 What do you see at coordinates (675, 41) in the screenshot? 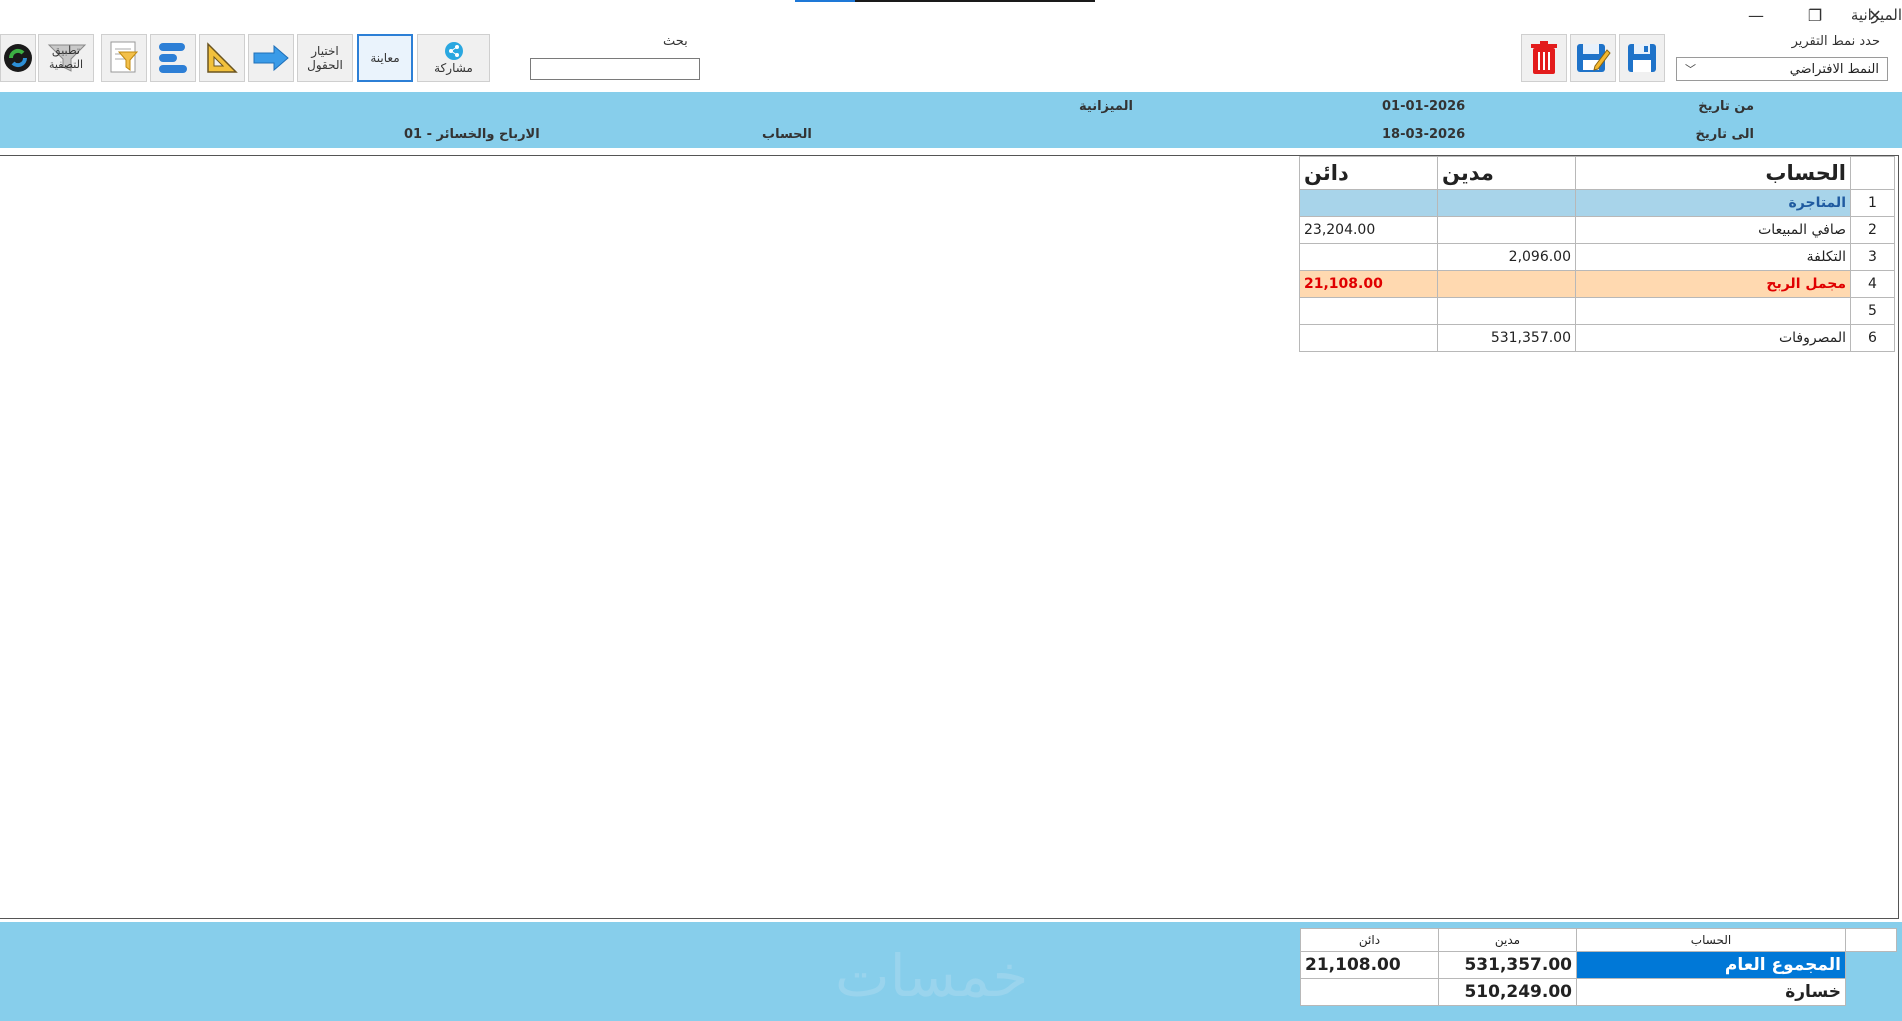
I see `search-label: بحث` at bounding box center [675, 41].